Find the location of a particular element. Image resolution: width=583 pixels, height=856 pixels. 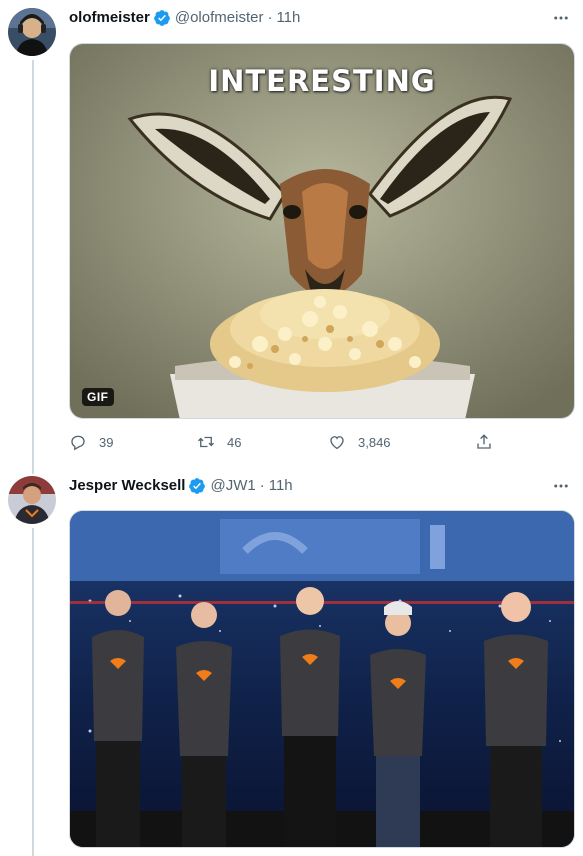

retweet-button: 46 is located at coordinates (219, 442).